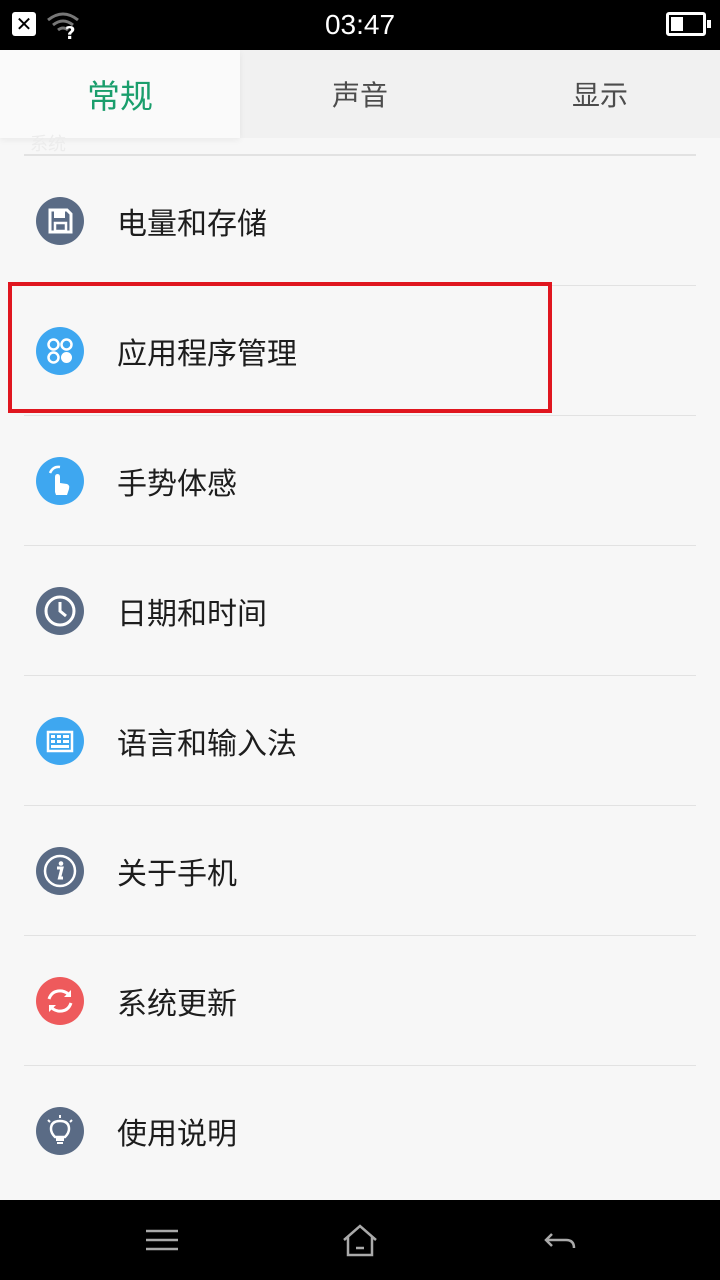 This screenshot has width=720, height=1280. I want to click on status-time: 03:47, so click(360, 24).